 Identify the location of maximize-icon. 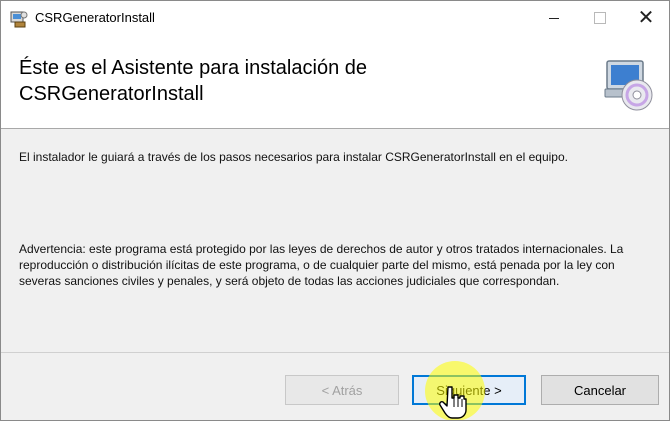
(600, 18).